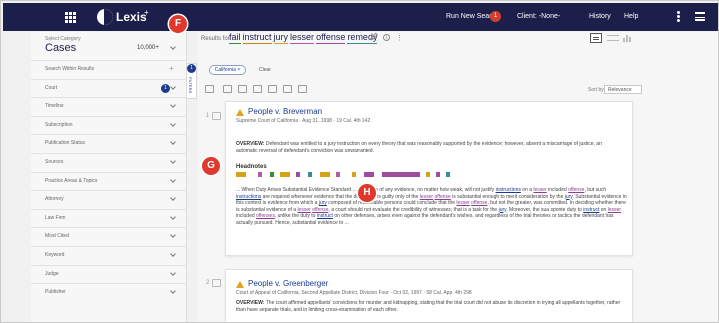 This screenshot has height=323, width=719. What do you see at coordinates (227, 70) in the screenshot?
I see `jurisdiction-filter-chip: California ×` at bounding box center [227, 70].